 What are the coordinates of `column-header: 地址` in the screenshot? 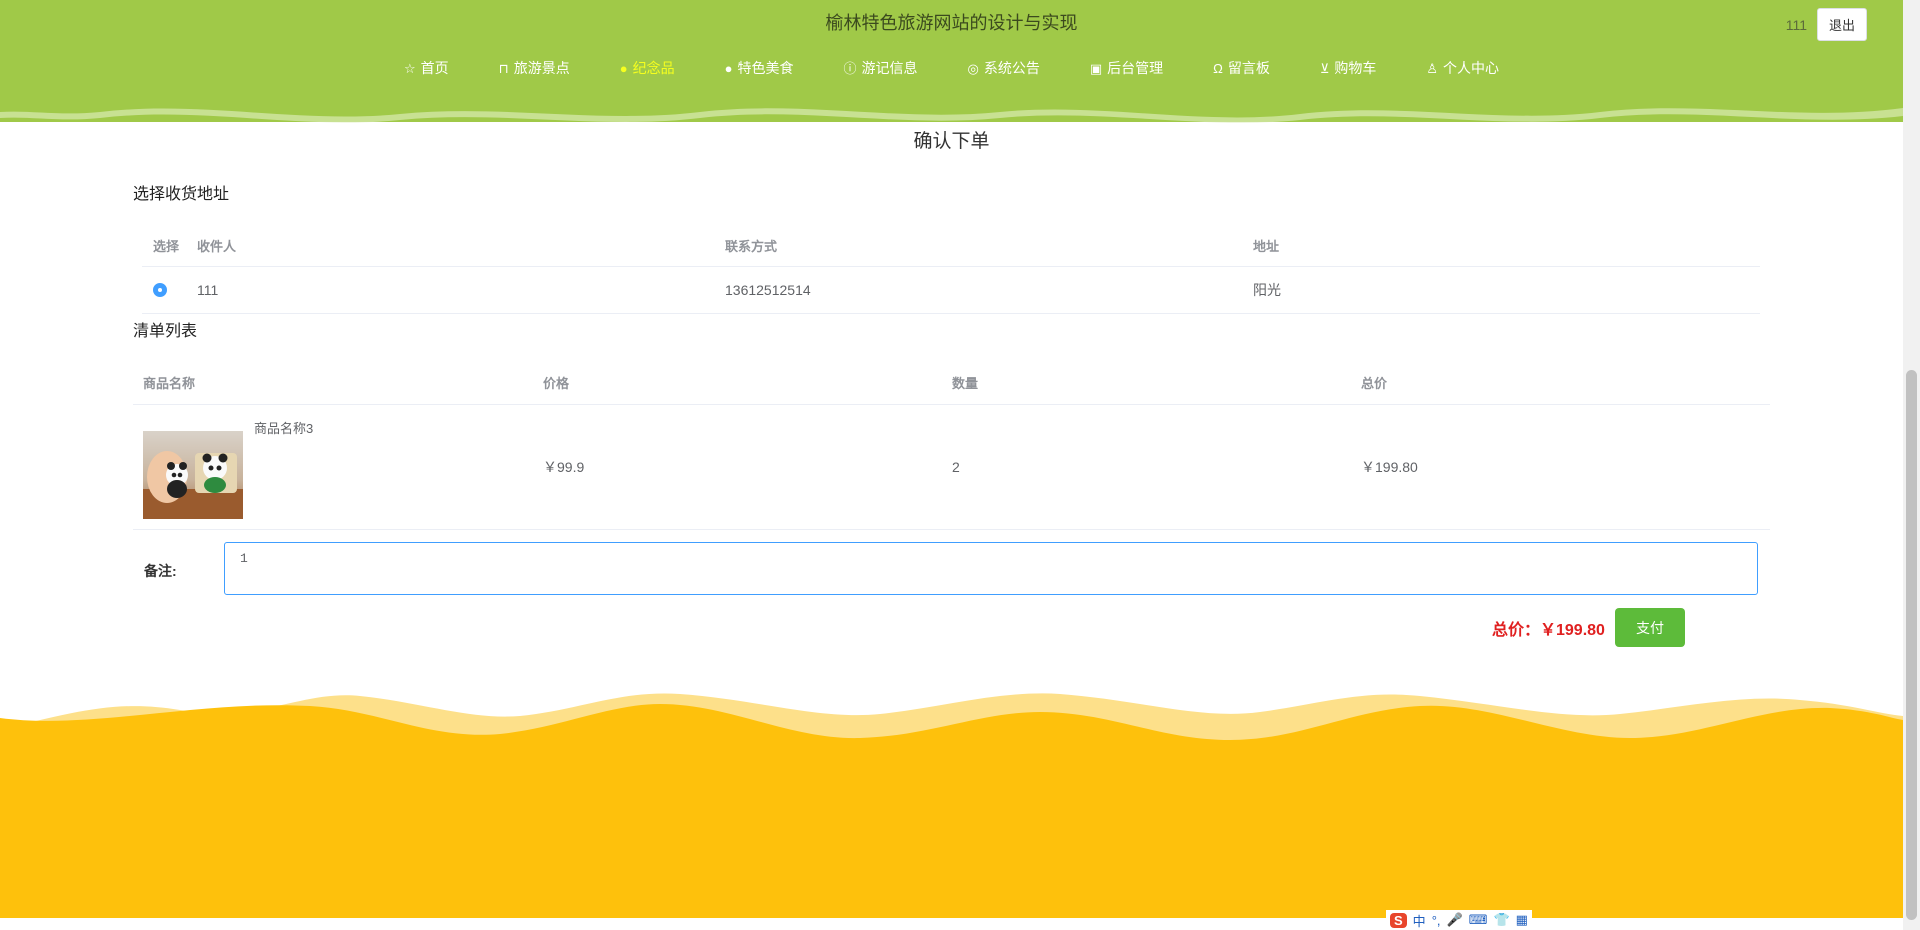 It's located at (1266, 246).